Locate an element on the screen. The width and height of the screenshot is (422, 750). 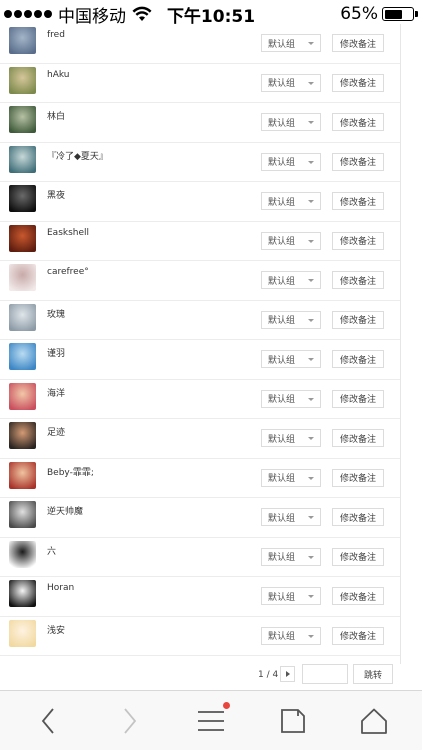
friend-row: 海洋 默认组 修改备注 is located at coordinates (200, 399).